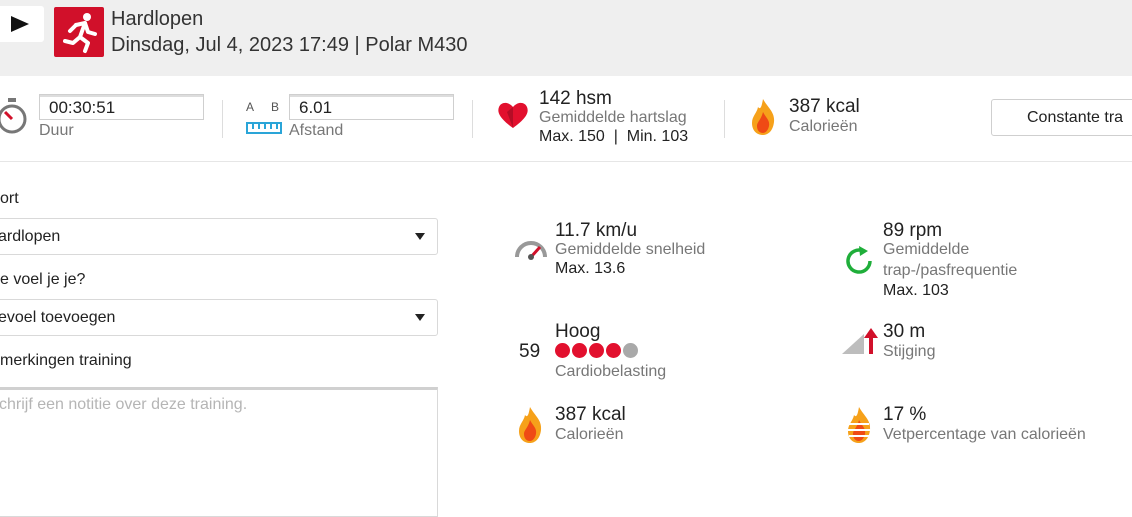  What do you see at coordinates (219, 317) in the screenshot?
I see `feeling-select: evoel toevoegen` at bounding box center [219, 317].